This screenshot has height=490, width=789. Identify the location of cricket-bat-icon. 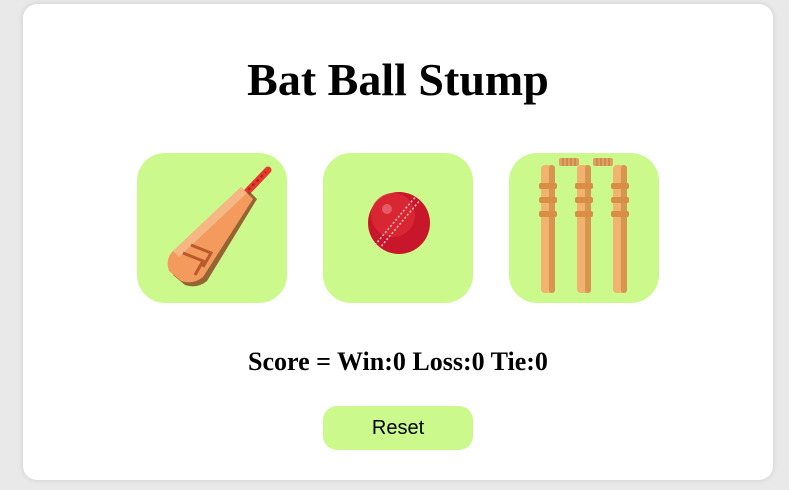
(219, 226).